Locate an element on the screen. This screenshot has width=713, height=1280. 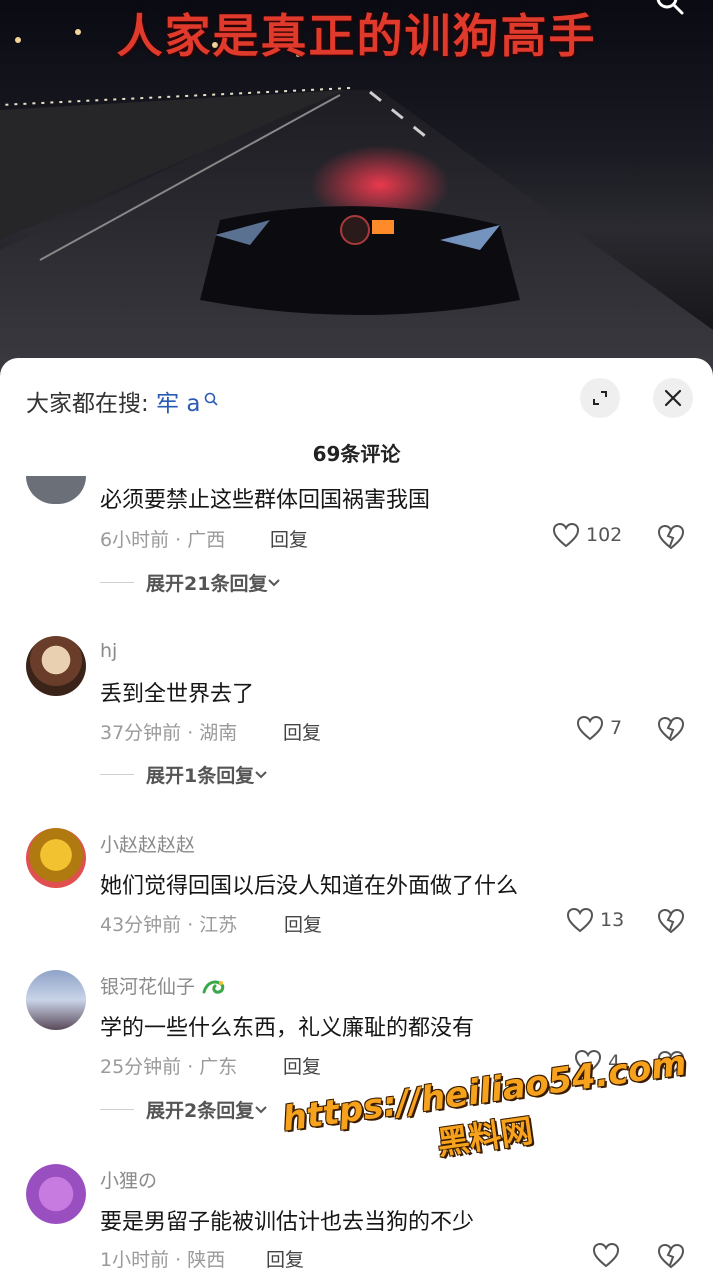
like-button: 13 is located at coordinates (595, 920).